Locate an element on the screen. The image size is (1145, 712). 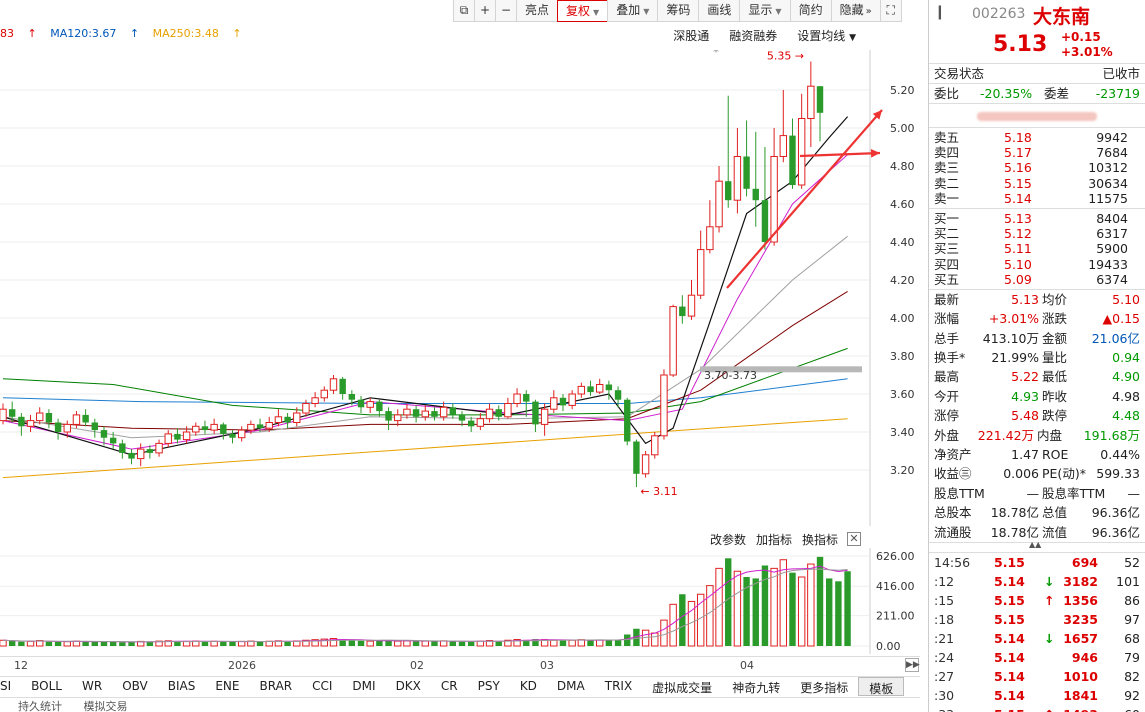
switch-indicator-button: 换指标 is located at coordinates (820, 539).